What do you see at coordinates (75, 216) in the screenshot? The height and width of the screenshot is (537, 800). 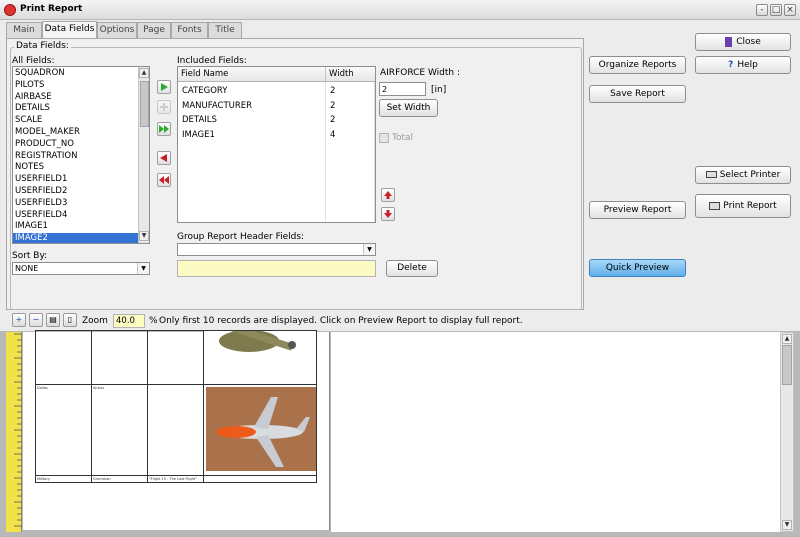 I see `list-item: USERFIELD4` at bounding box center [75, 216].